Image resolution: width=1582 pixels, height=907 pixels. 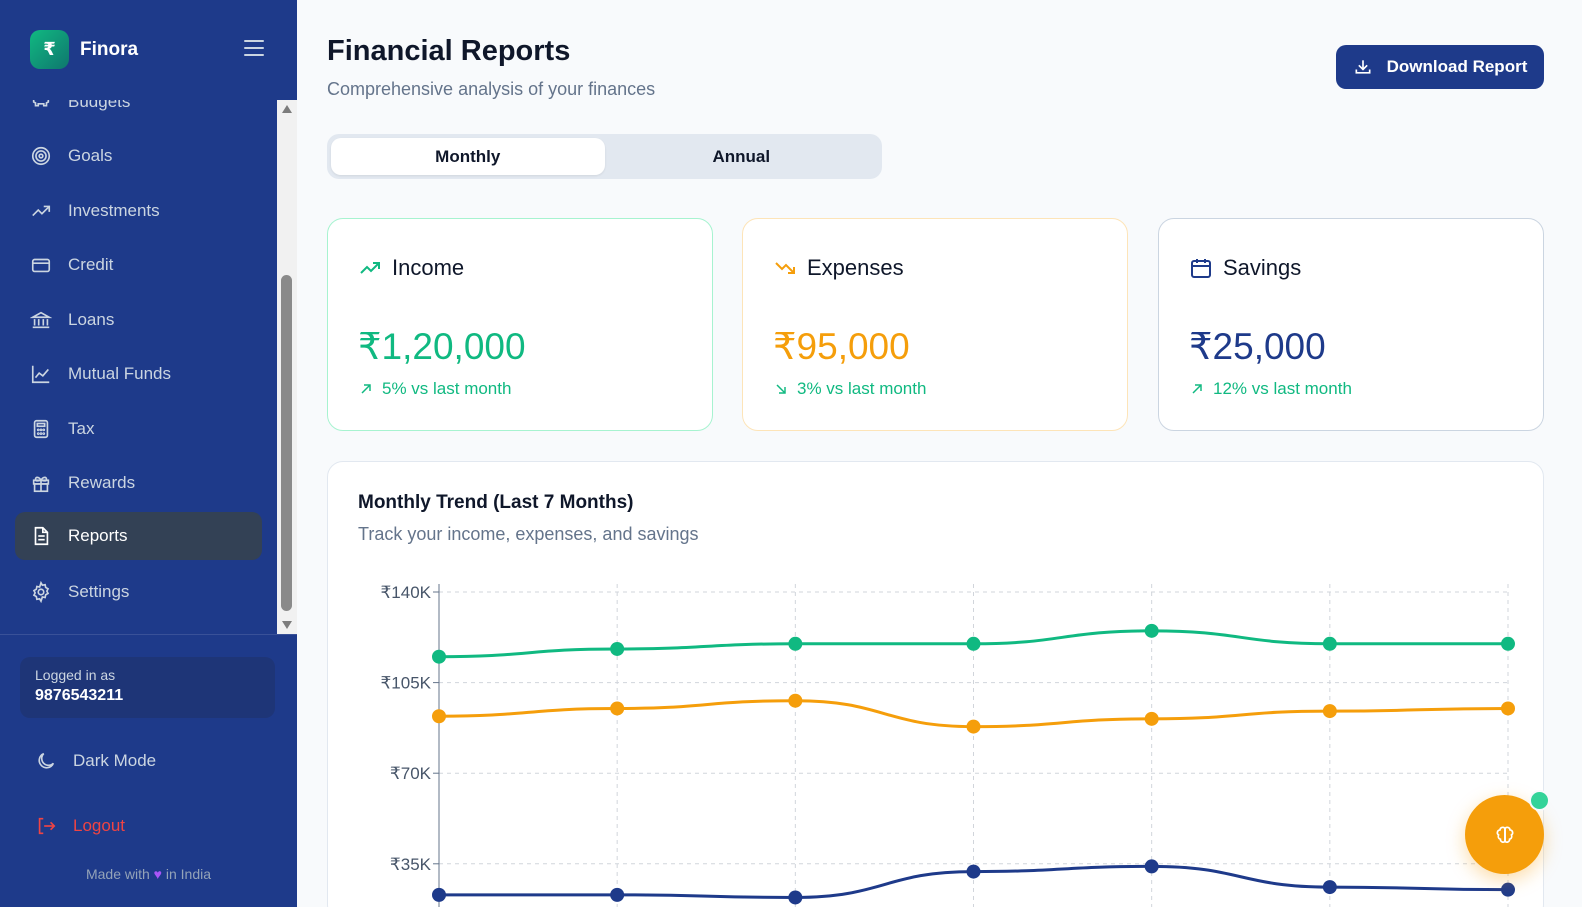 I want to click on sidebar-item-mutual-funds: Mutual Funds, so click(x=138, y=374).